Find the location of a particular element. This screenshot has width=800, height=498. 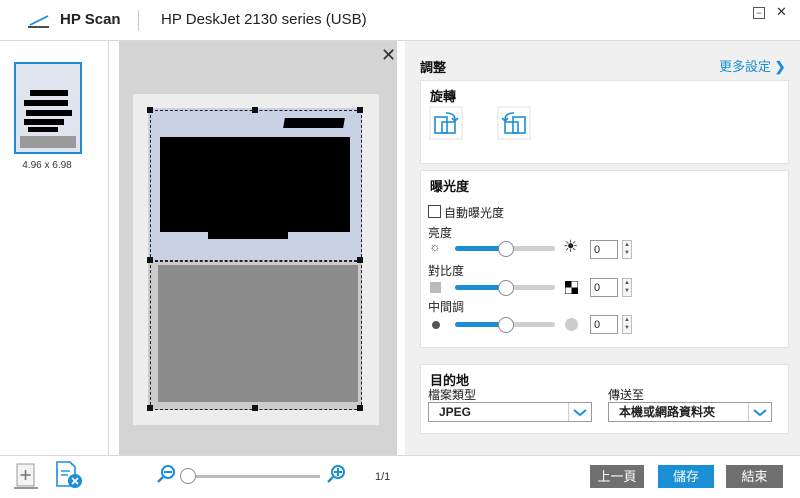

previous-page-button: 上一頁 is located at coordinates (617, 476).